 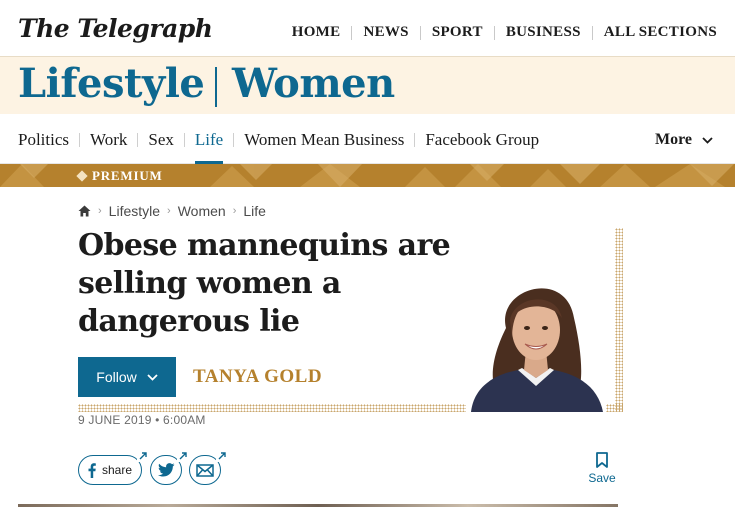 What do you see at coordinates (482, 140) in the screenshot?
I see `subnav-facebook-group: Facebook Group` at bounding box center [482, 140].